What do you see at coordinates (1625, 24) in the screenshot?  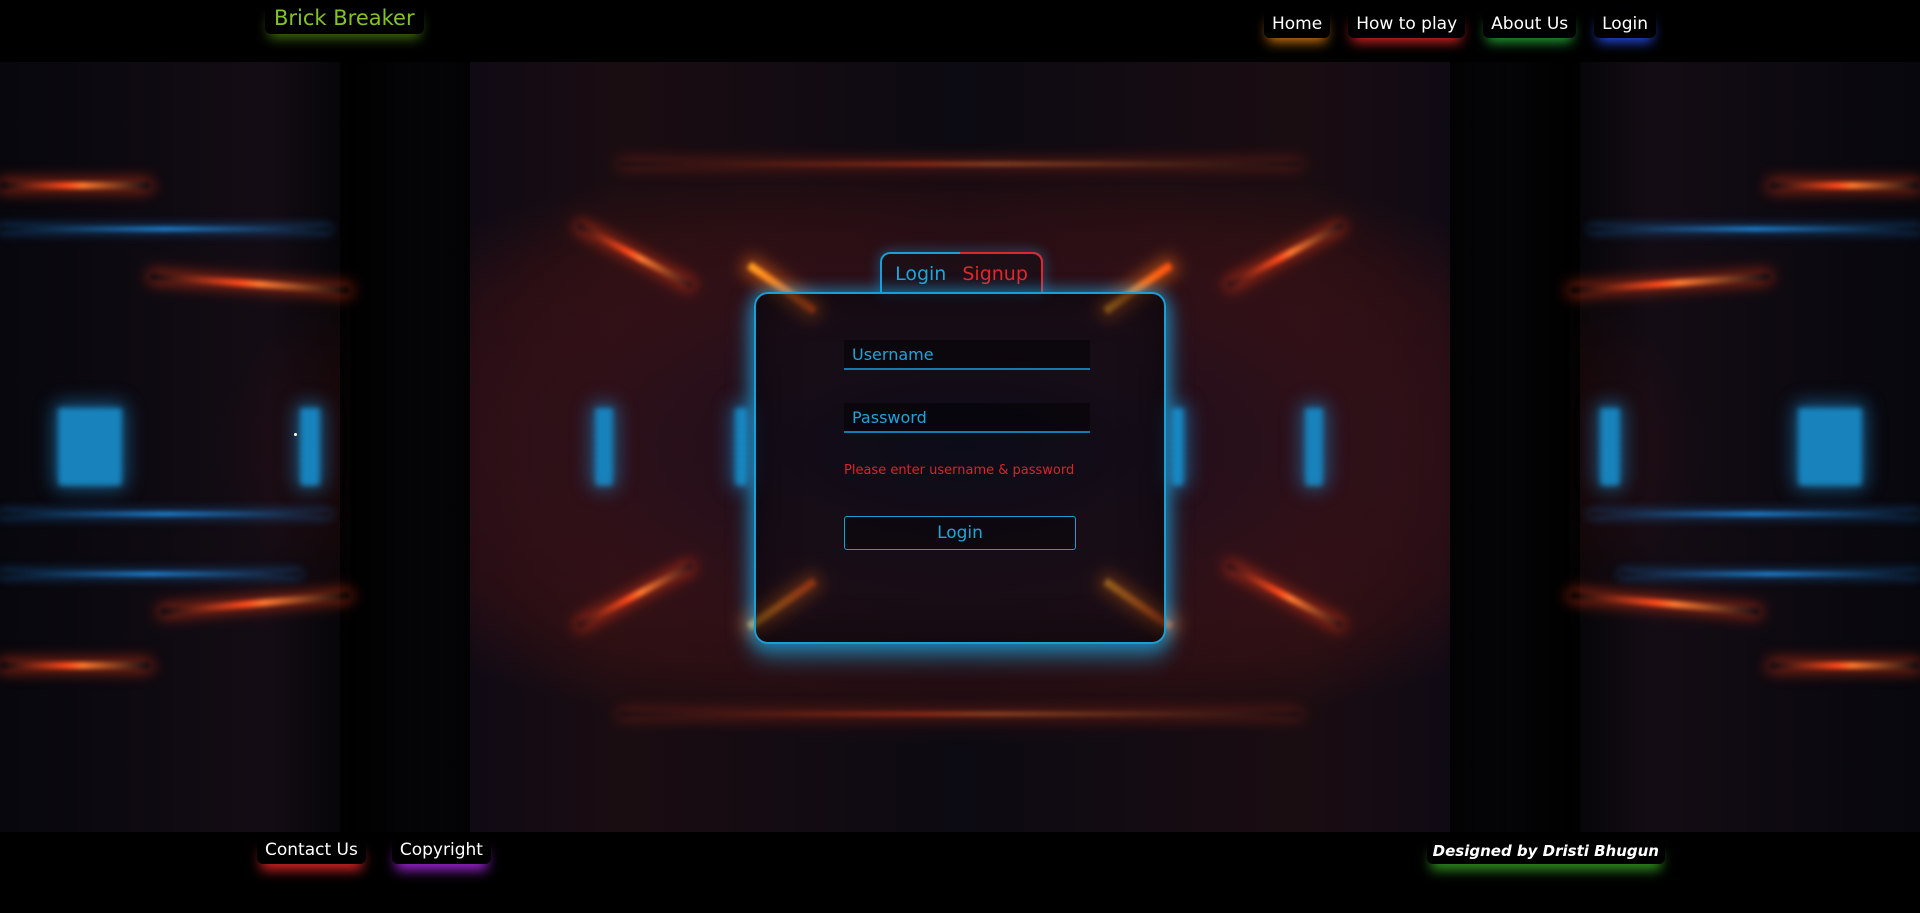 I see `nav-login: Login` at bounding box center [1625, 24].